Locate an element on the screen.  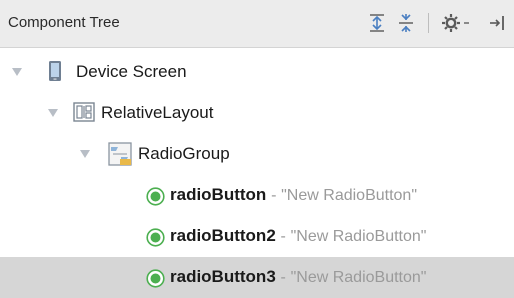
tree-node-radiobutton2: radioButton2 - "New RadioButton" is located at coordinates (257, 236).